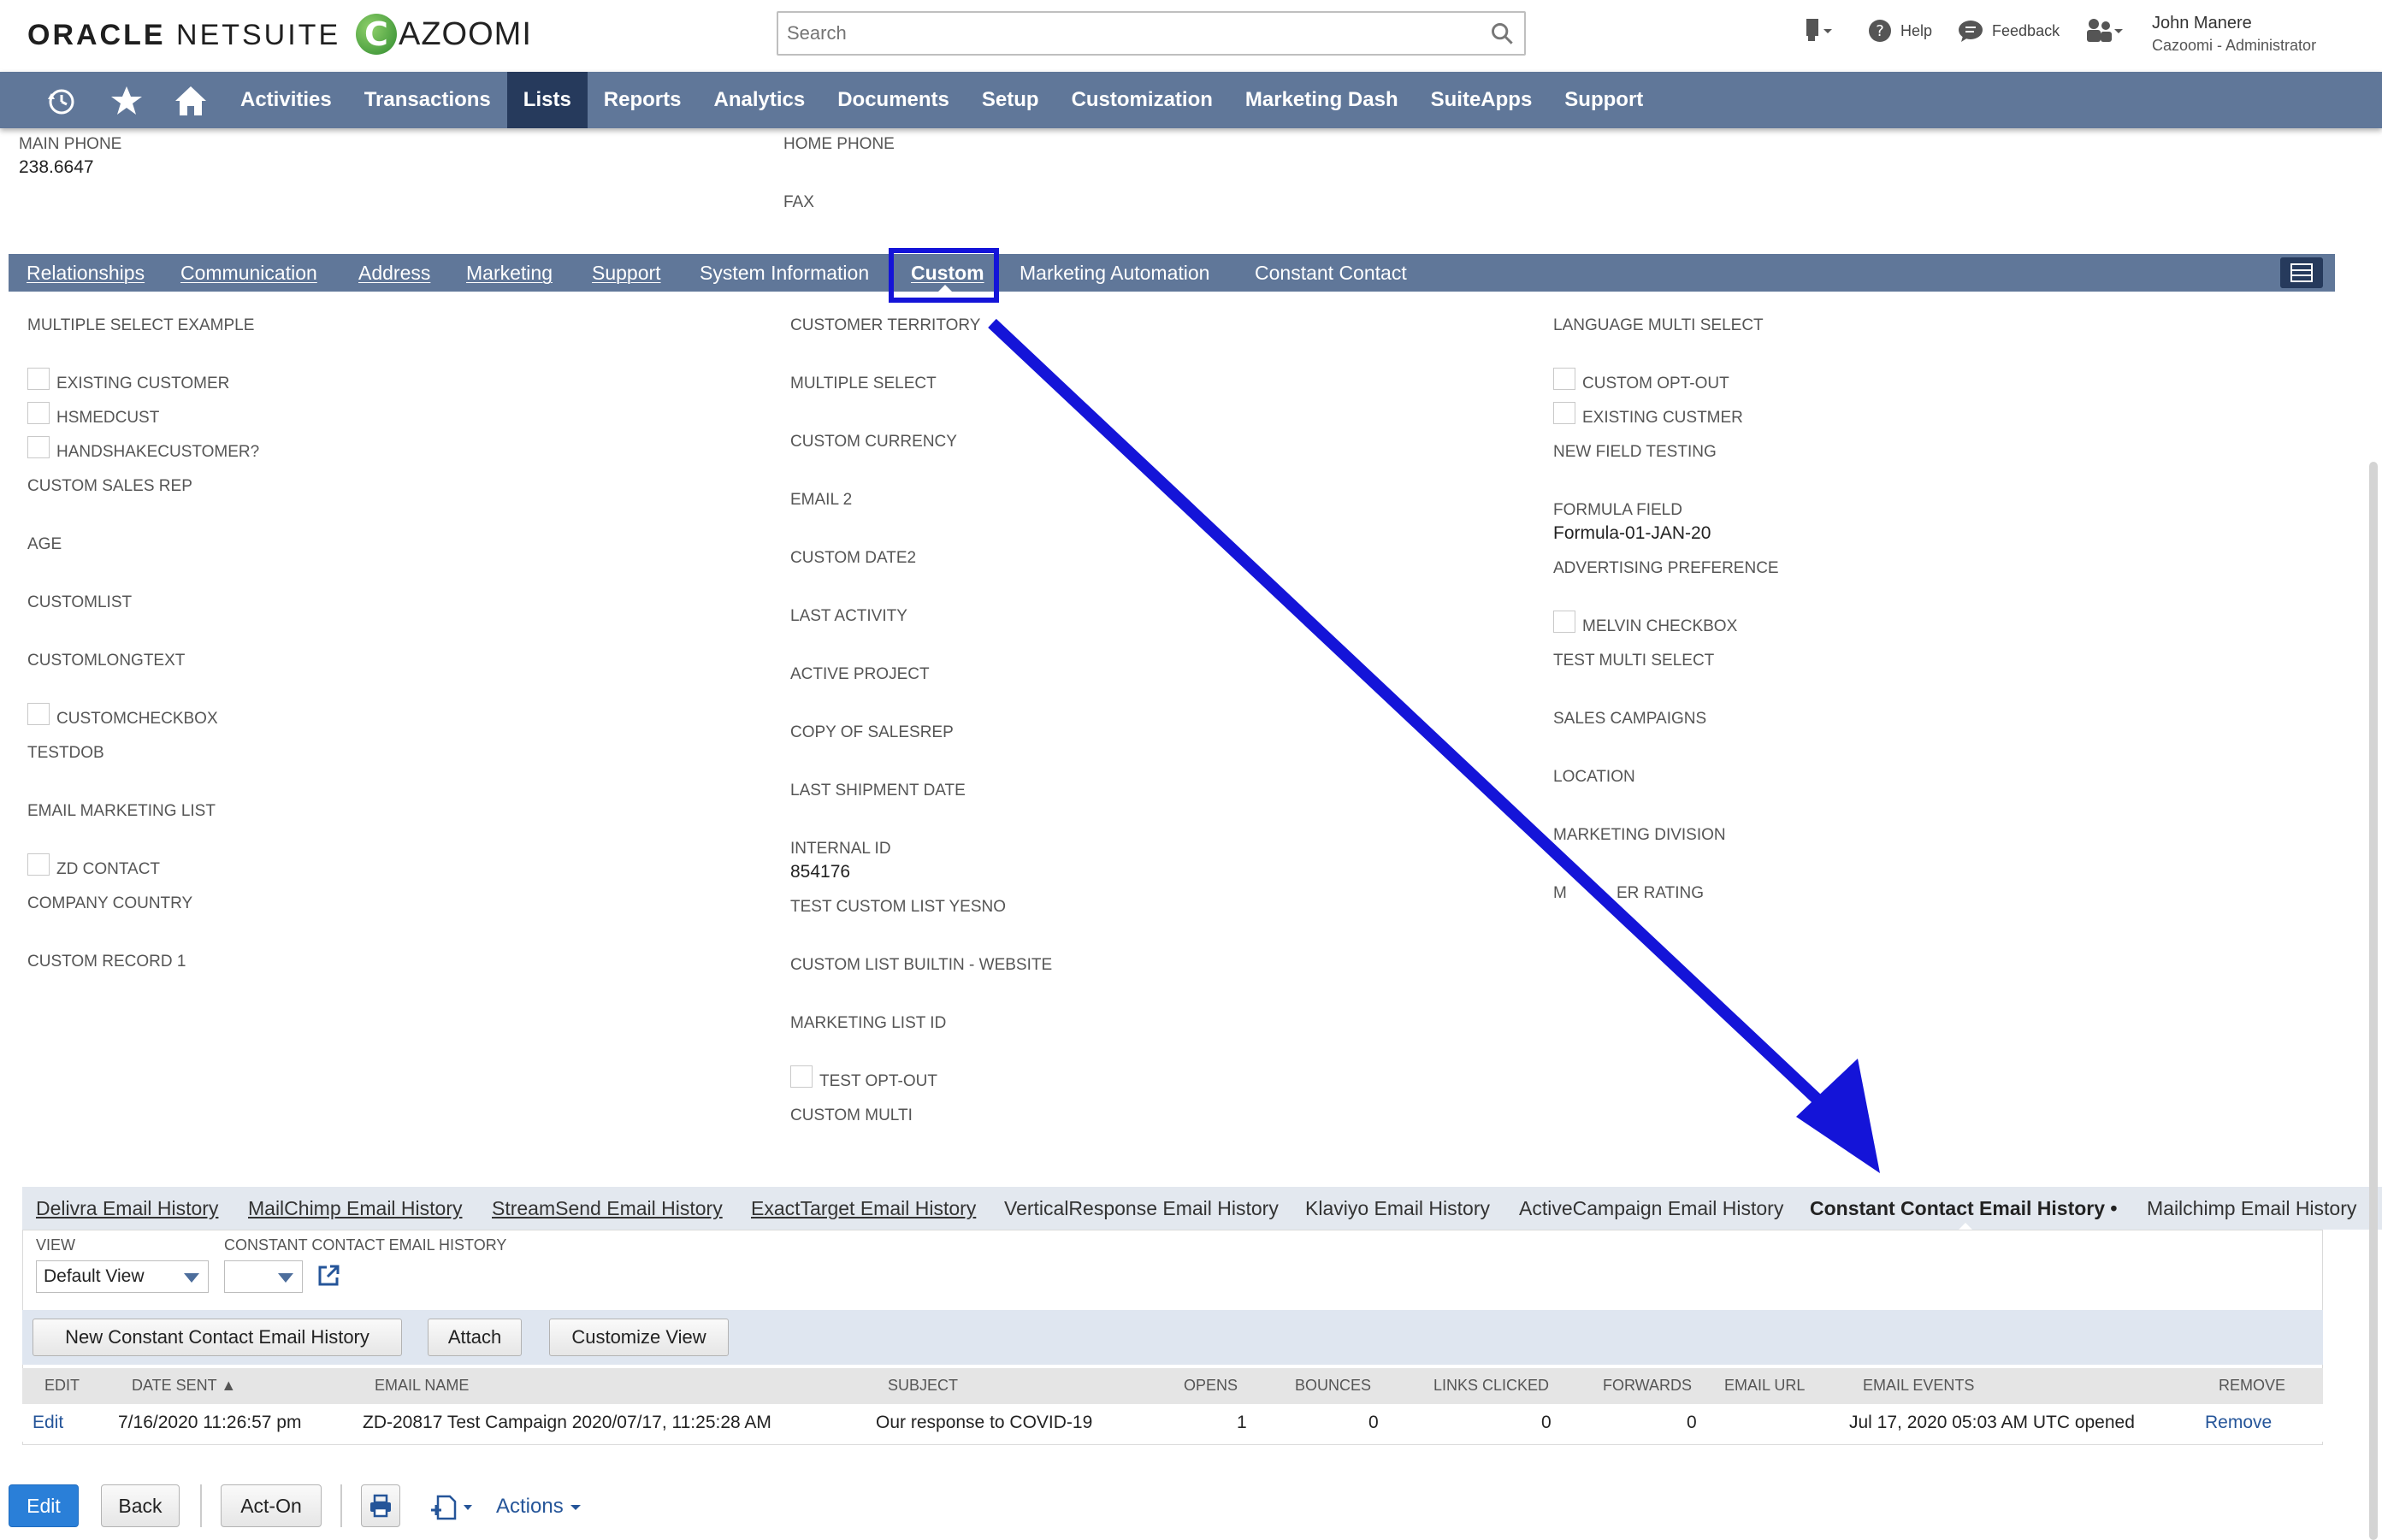 The width and height of the screenshot is (2382, 1540). Describe the element at coordinates (121, 811) in the screenshot. I see `field-email-marketing-list: EMAIL MARKETING LIST` at that location.